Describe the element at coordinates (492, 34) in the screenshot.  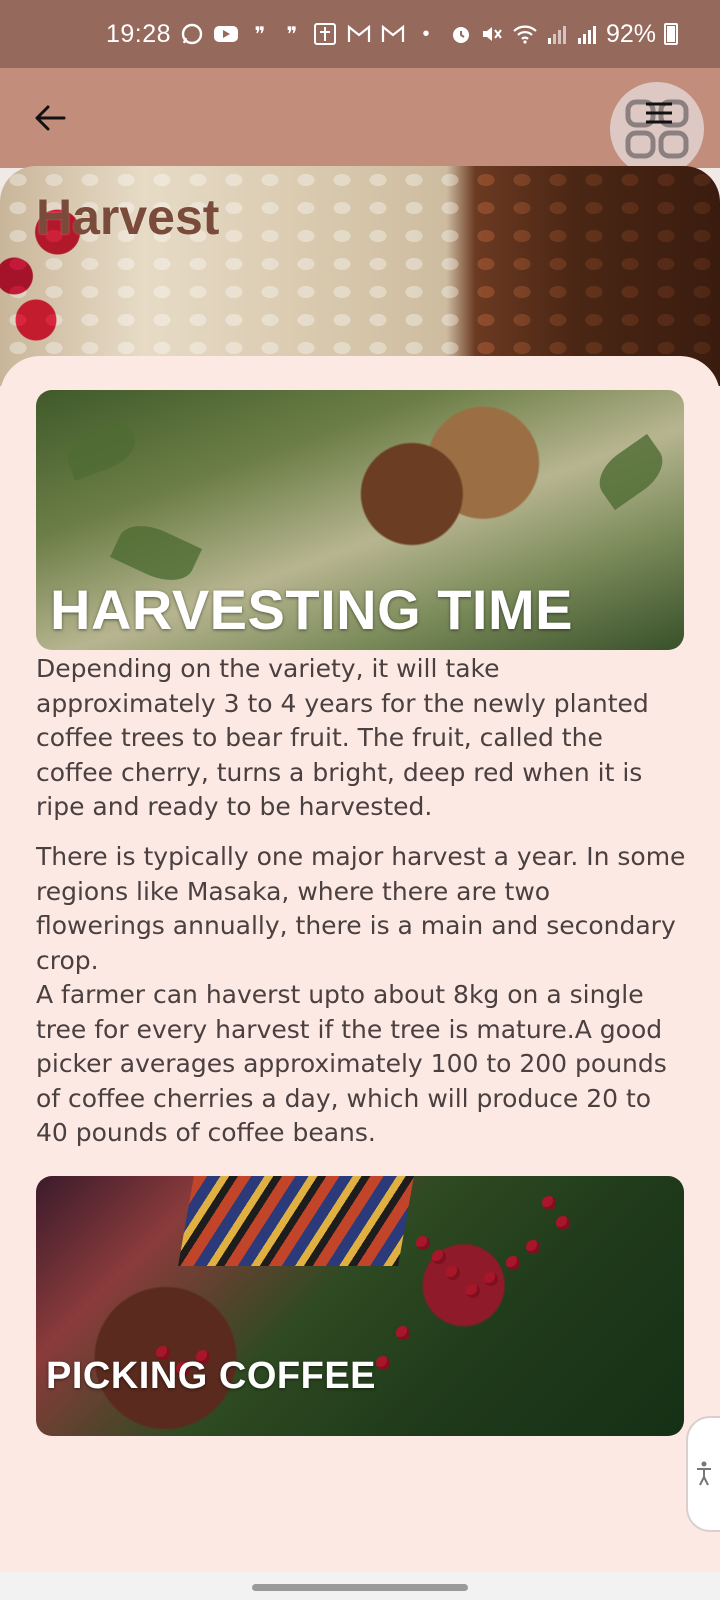
I see `mute-icon` at that location.